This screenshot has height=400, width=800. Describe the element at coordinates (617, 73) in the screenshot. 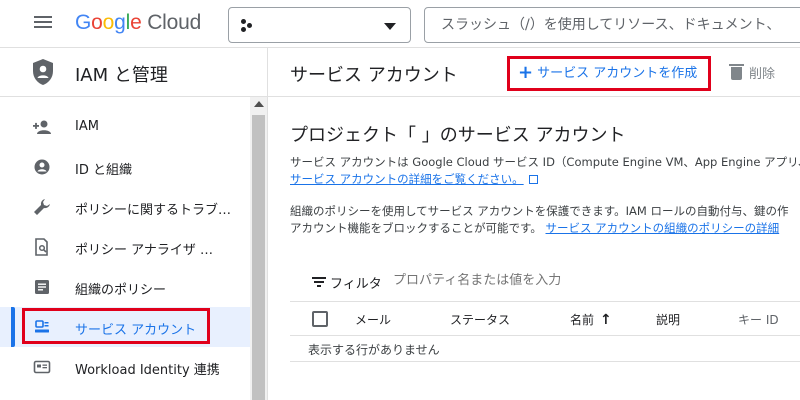

I see `create-button-label: サービス アカウントを作成` at that location.